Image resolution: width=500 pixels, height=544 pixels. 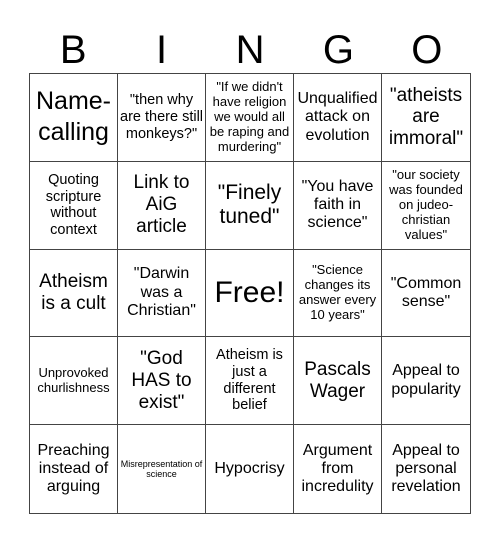 What do you see at coordinates (426, 118) in the screenshot?
I see `bingo-cell: "atheists are immoral"` at bounding box center [426, 118].